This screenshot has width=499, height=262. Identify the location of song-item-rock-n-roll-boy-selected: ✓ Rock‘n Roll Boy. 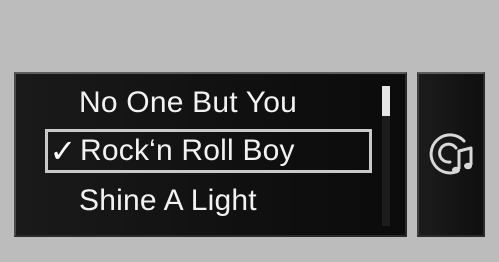
(208, 151).